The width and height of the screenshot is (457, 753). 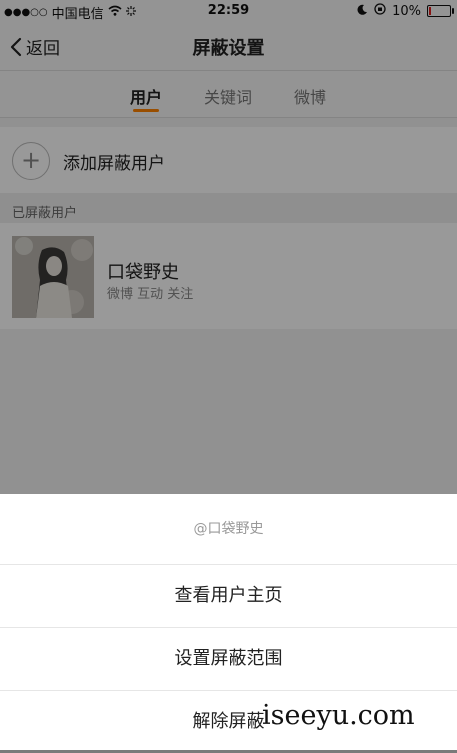 What do you see at coordinates (228, 596) in the screenshot?
I see `view-user-homepage-button: 查看用户主页` at bounding box center [228, 596].